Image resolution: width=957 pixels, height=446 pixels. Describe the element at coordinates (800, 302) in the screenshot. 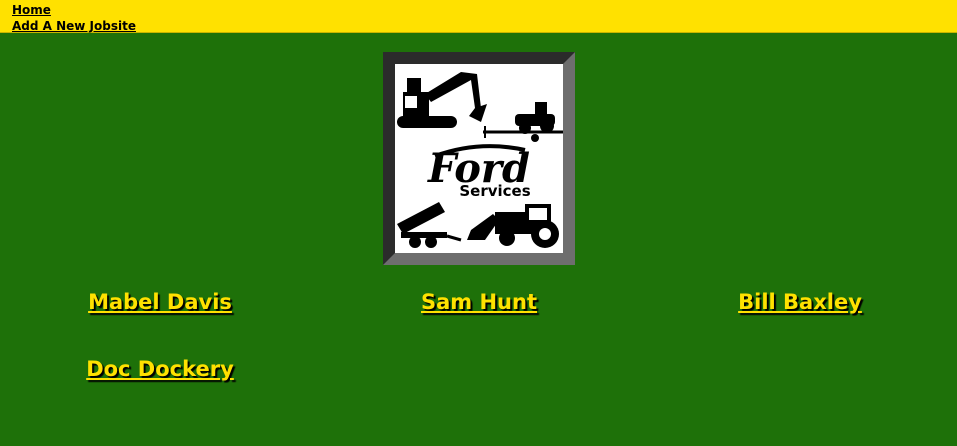

I see `person-link-bill-baxley: Bill Baxley` at that location.